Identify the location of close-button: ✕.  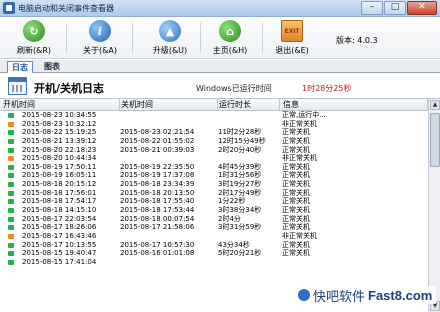
(422, 7).